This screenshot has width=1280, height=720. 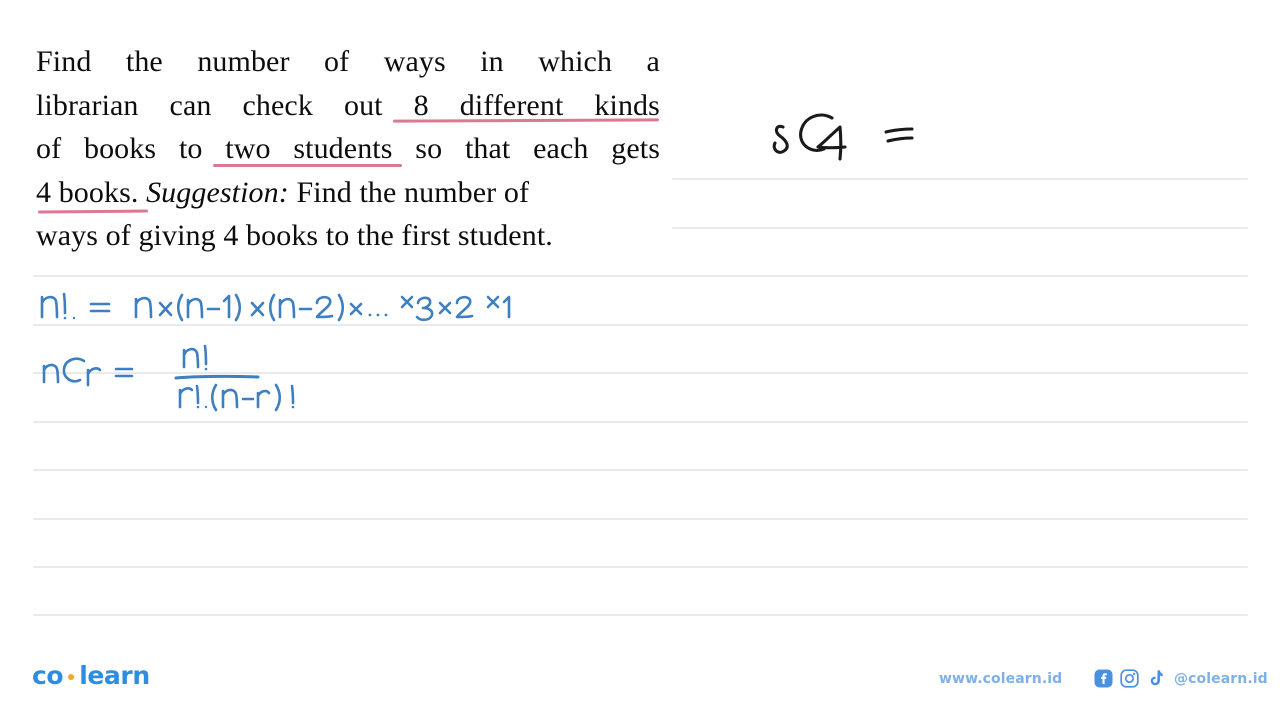 What do you see at coordinates (144, 61) in the screenshot?
I see `word: the` at bounding box center [144, 61].